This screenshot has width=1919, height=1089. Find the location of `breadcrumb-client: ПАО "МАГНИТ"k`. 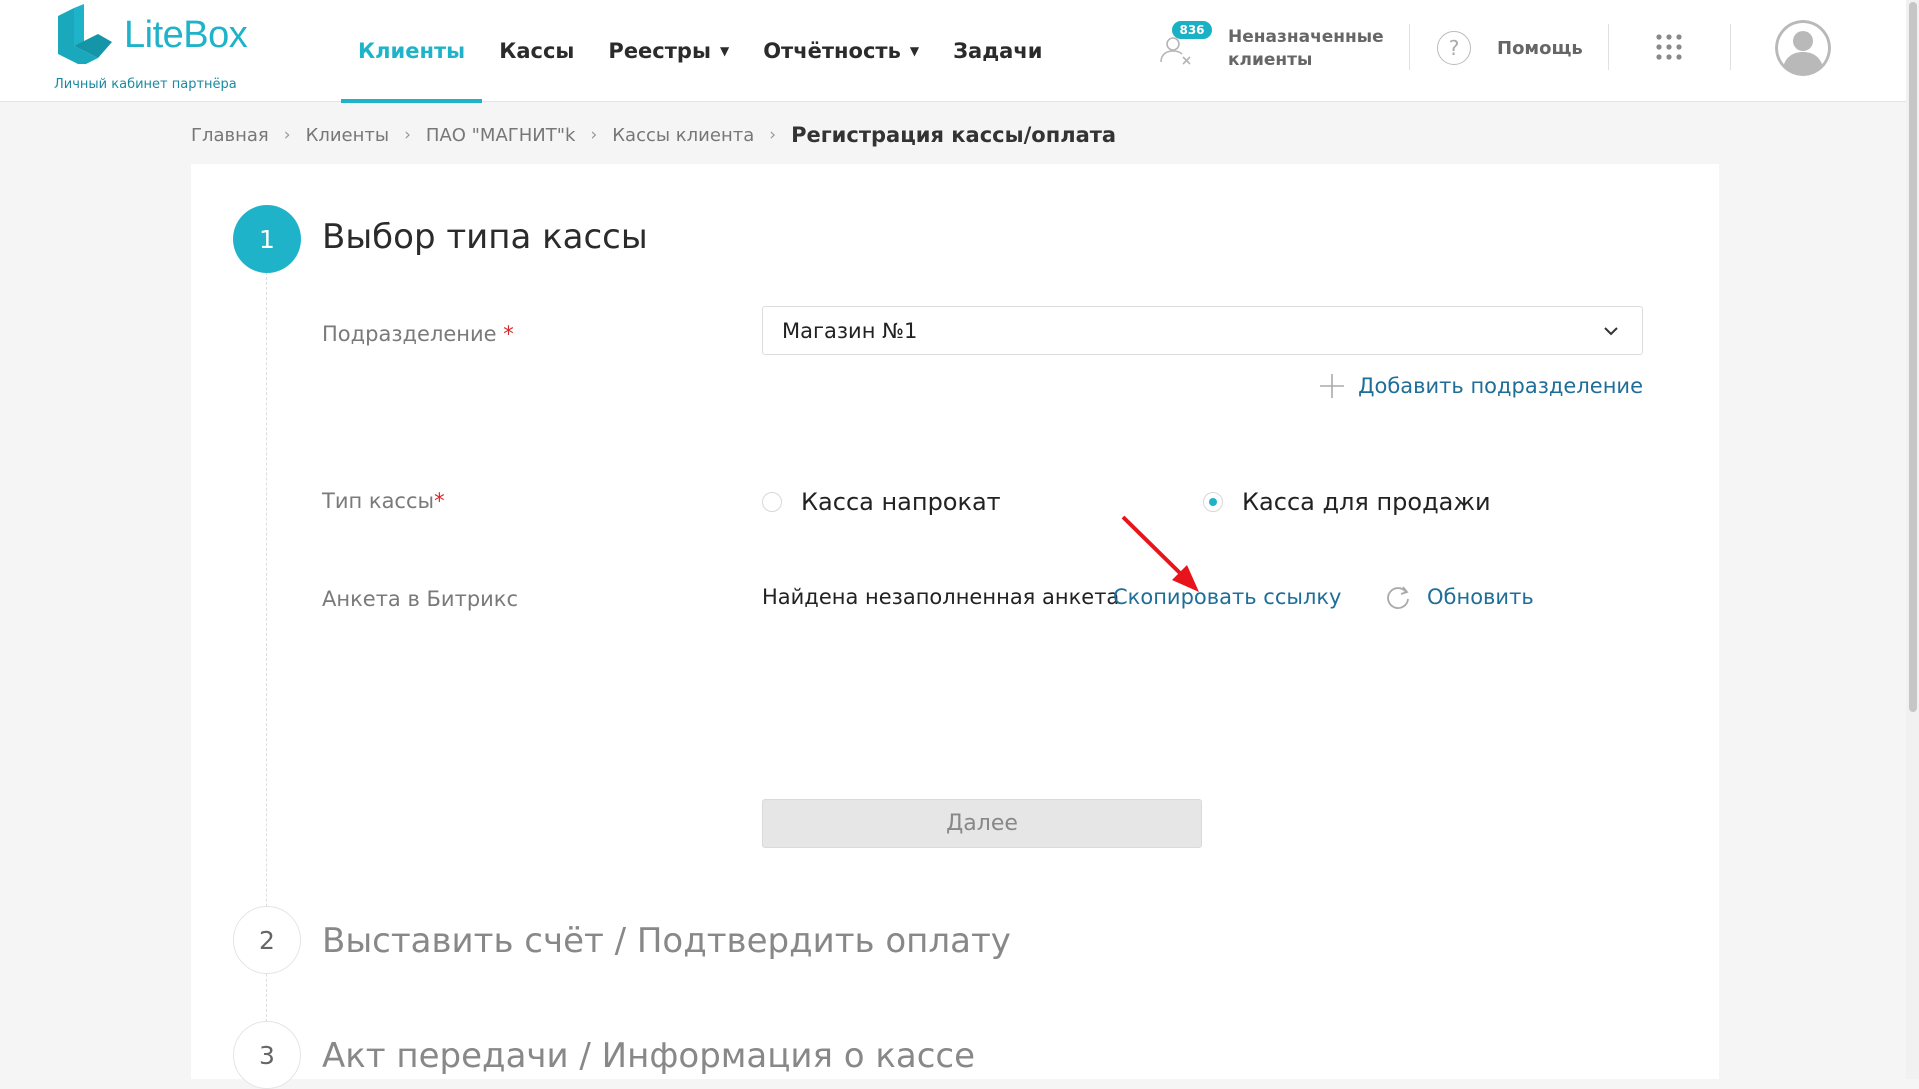

breadcrumb-client: ПАО "МАГНИТ"k is located at coordinates (501, 135).